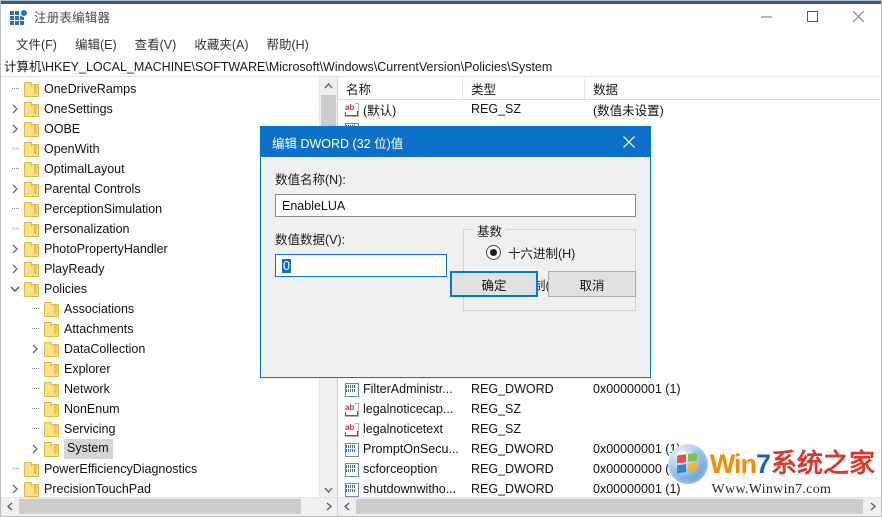  I want to click on value-row: PromptOnSecu... REG_DWORD 0x00000001 (1), so click(609, 449).